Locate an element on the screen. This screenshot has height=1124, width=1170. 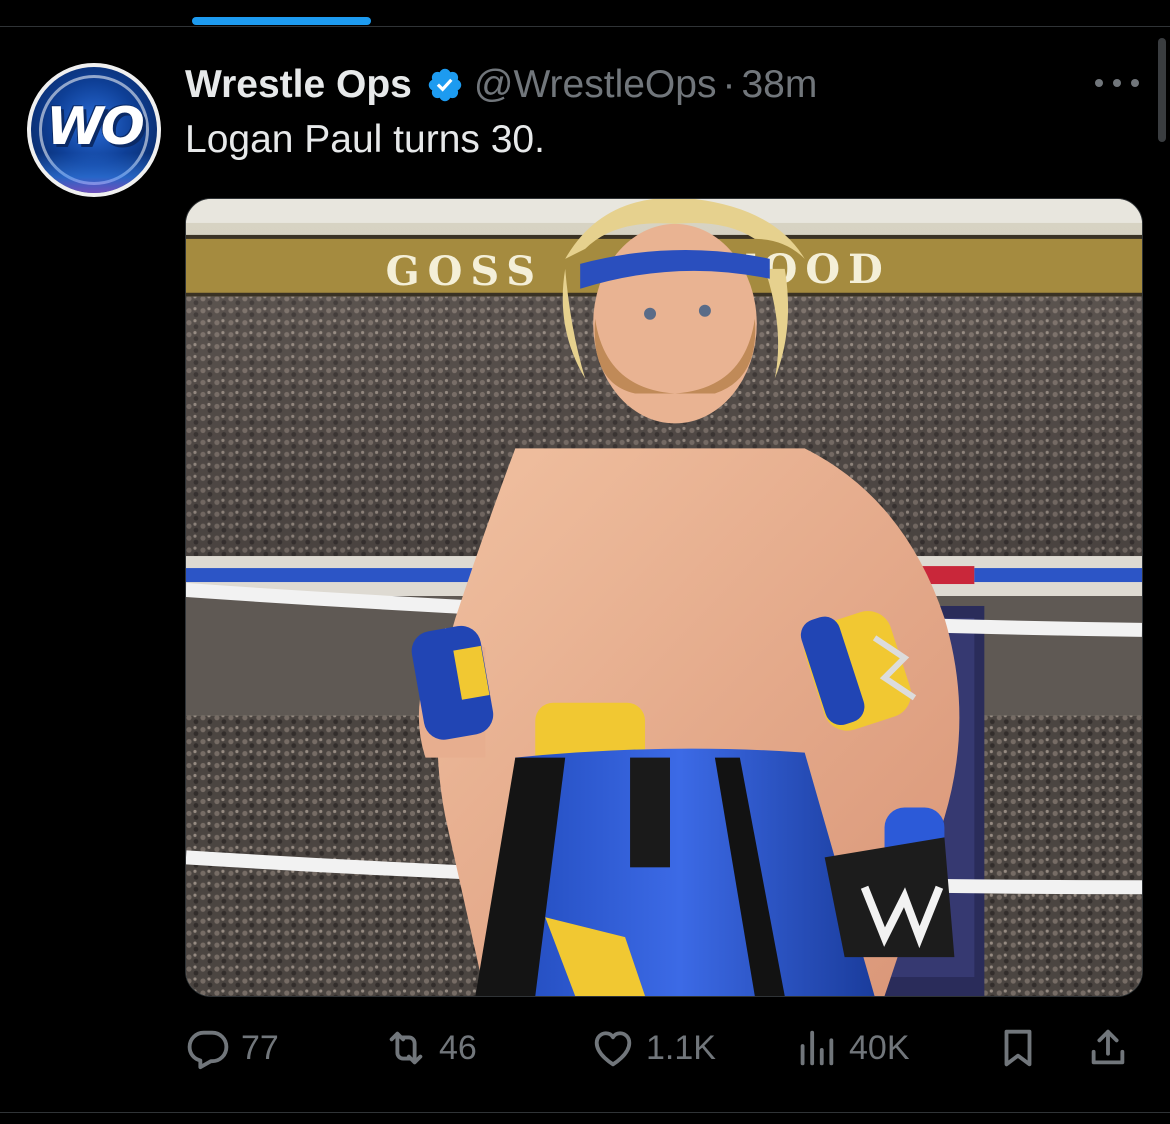
scrollbar is located at coordinates (1162, 90).